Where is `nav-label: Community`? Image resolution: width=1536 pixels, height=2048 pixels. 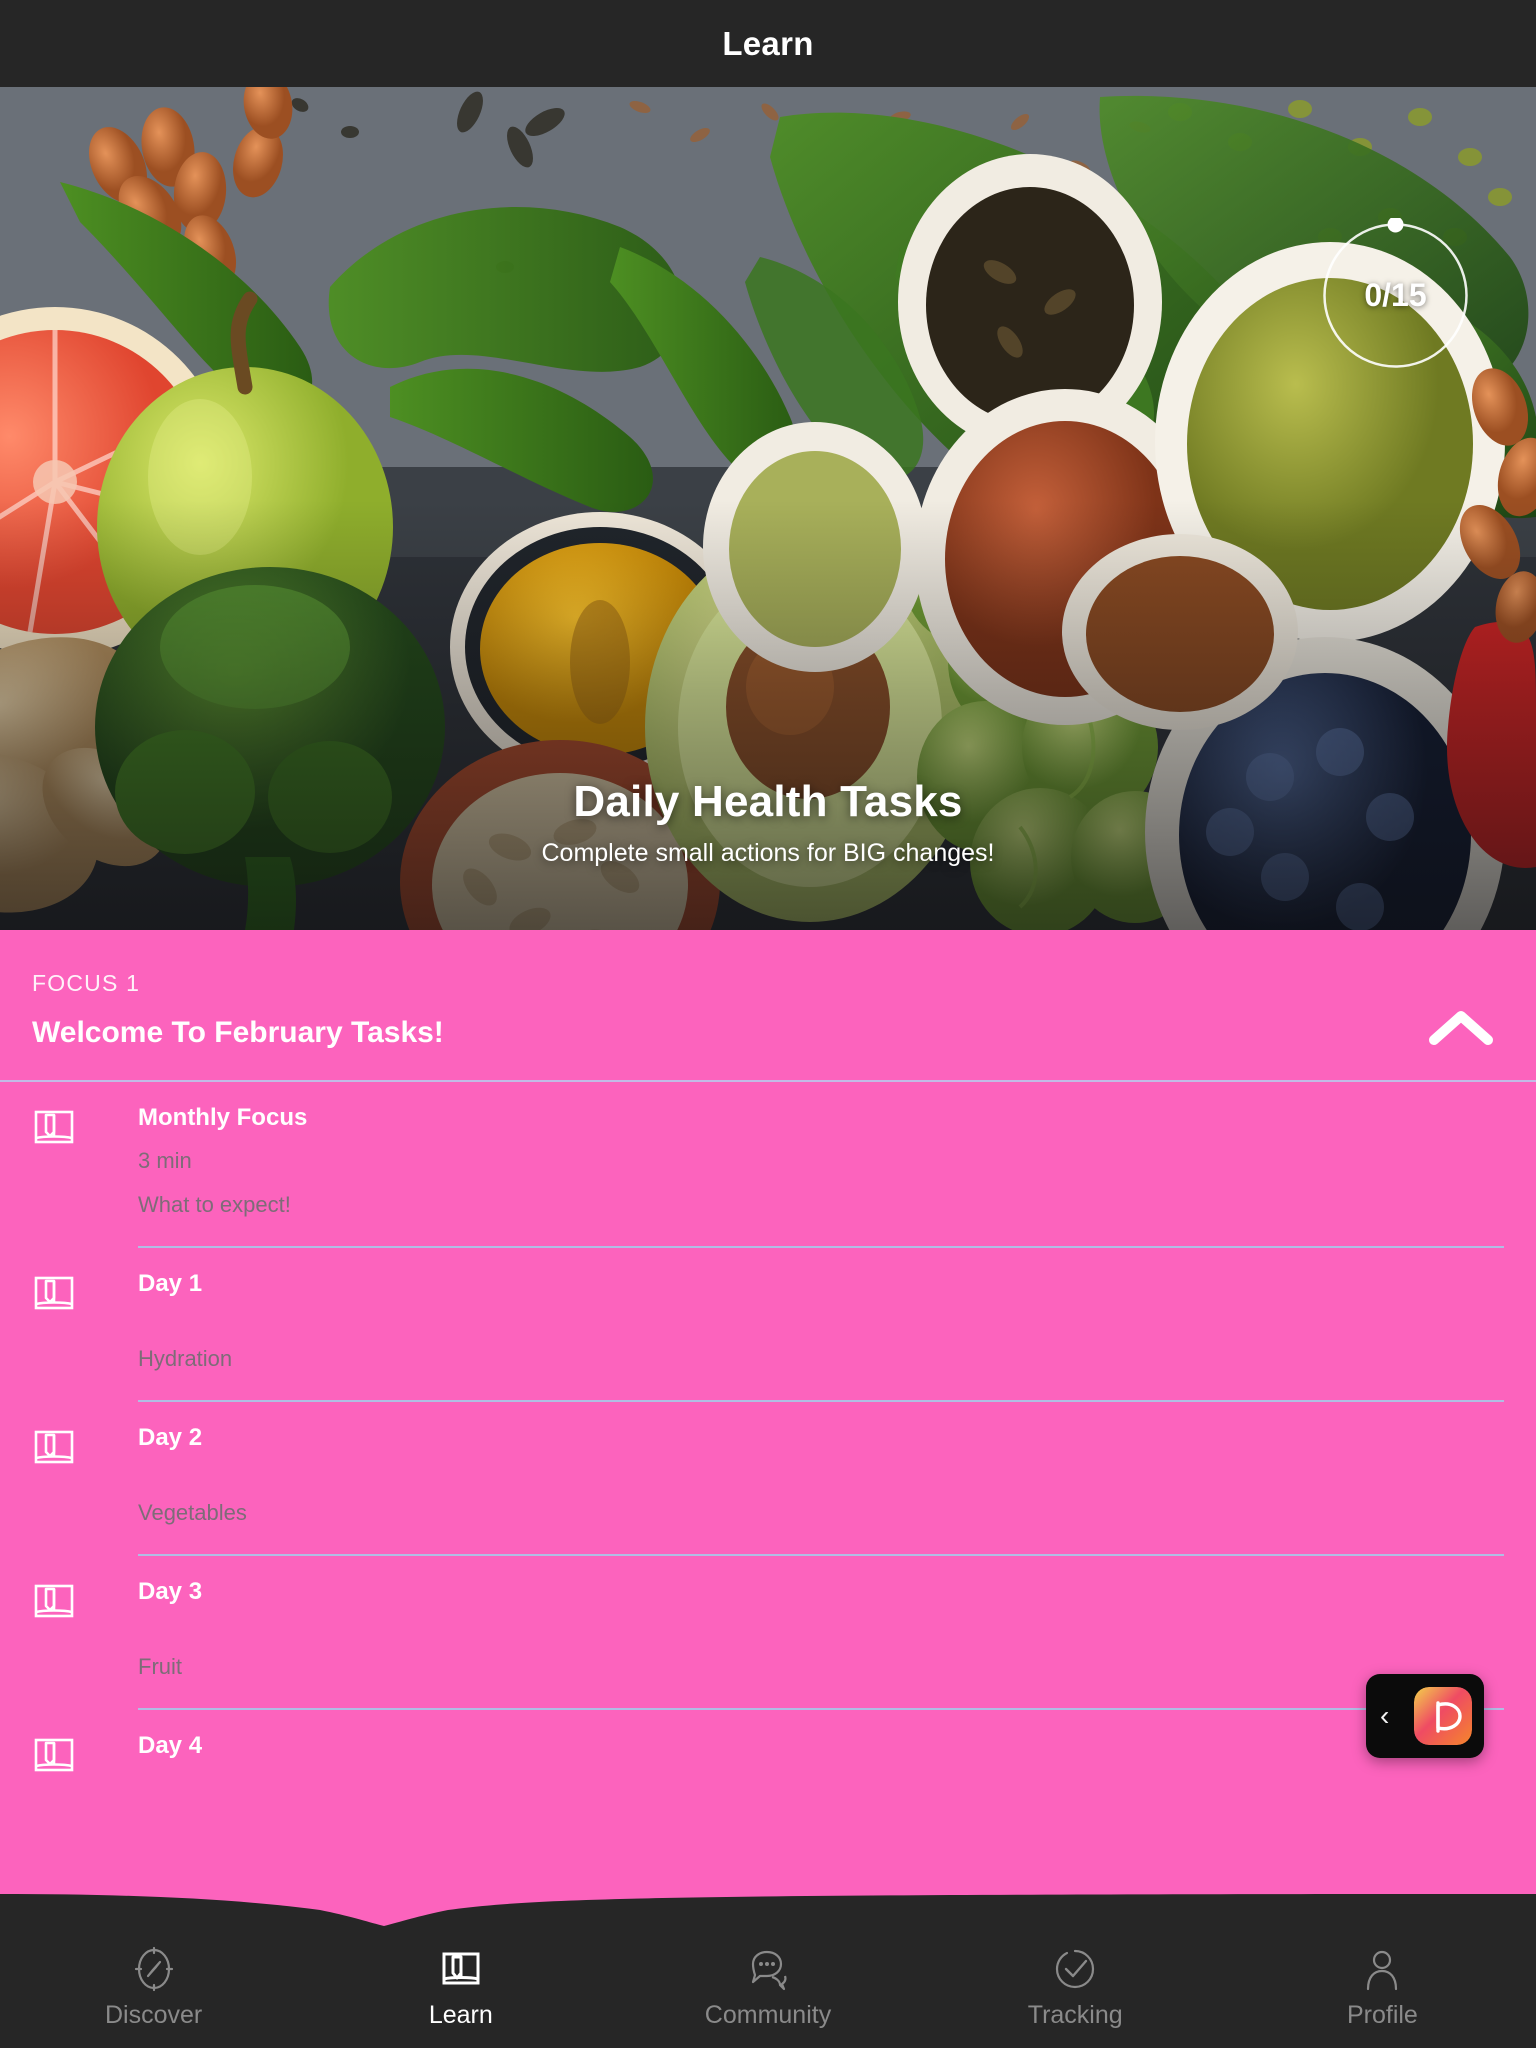 nav-label: Community is located at coordinates (768, 2014).